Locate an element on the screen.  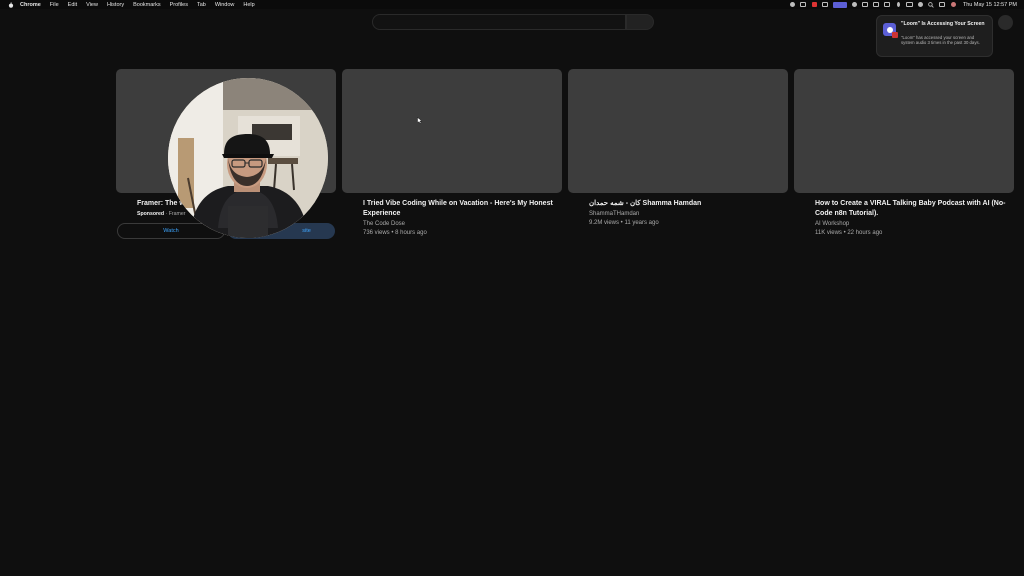
visit-site-label: site is located at coordinates (306, 231).